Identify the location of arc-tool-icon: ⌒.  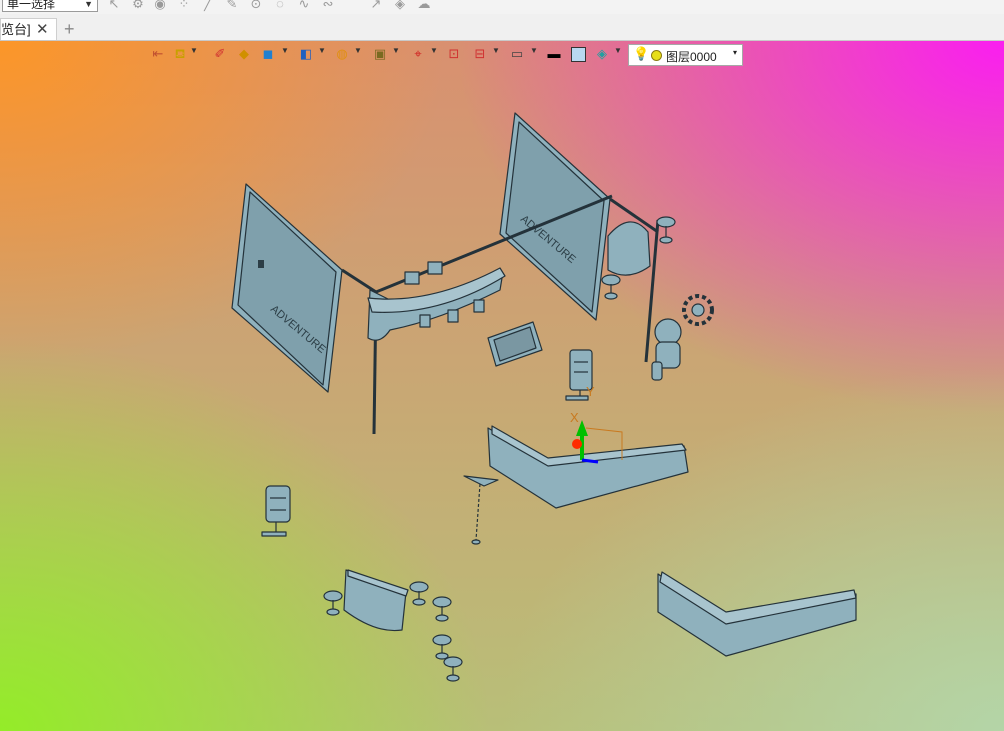
(352, 6).